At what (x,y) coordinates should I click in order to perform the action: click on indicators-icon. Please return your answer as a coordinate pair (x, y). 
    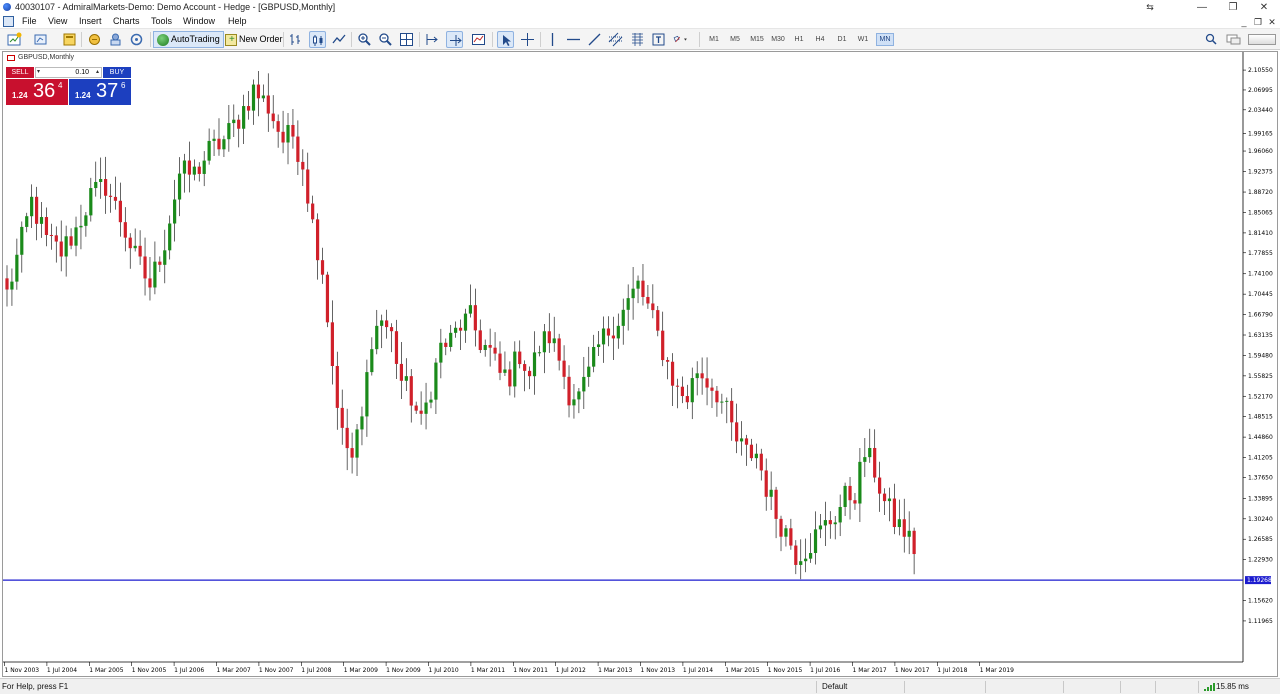
    Looking at the image, I should click on (478, 39).